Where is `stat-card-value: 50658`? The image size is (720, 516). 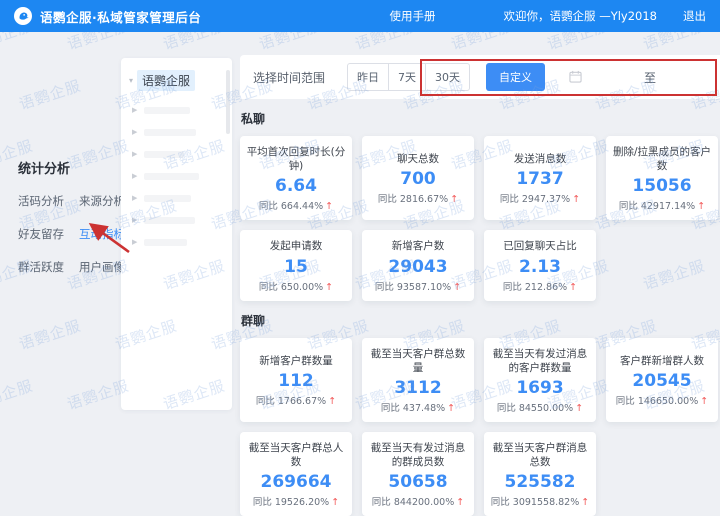
stat-card-value: 50658 is located at coordinates (418, 482).